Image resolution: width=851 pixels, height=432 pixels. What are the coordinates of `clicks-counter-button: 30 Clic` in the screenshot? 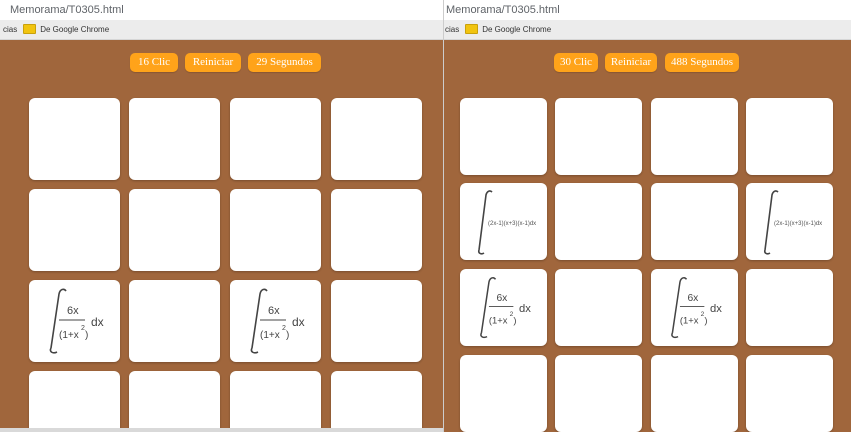 It's located at (576, 62).